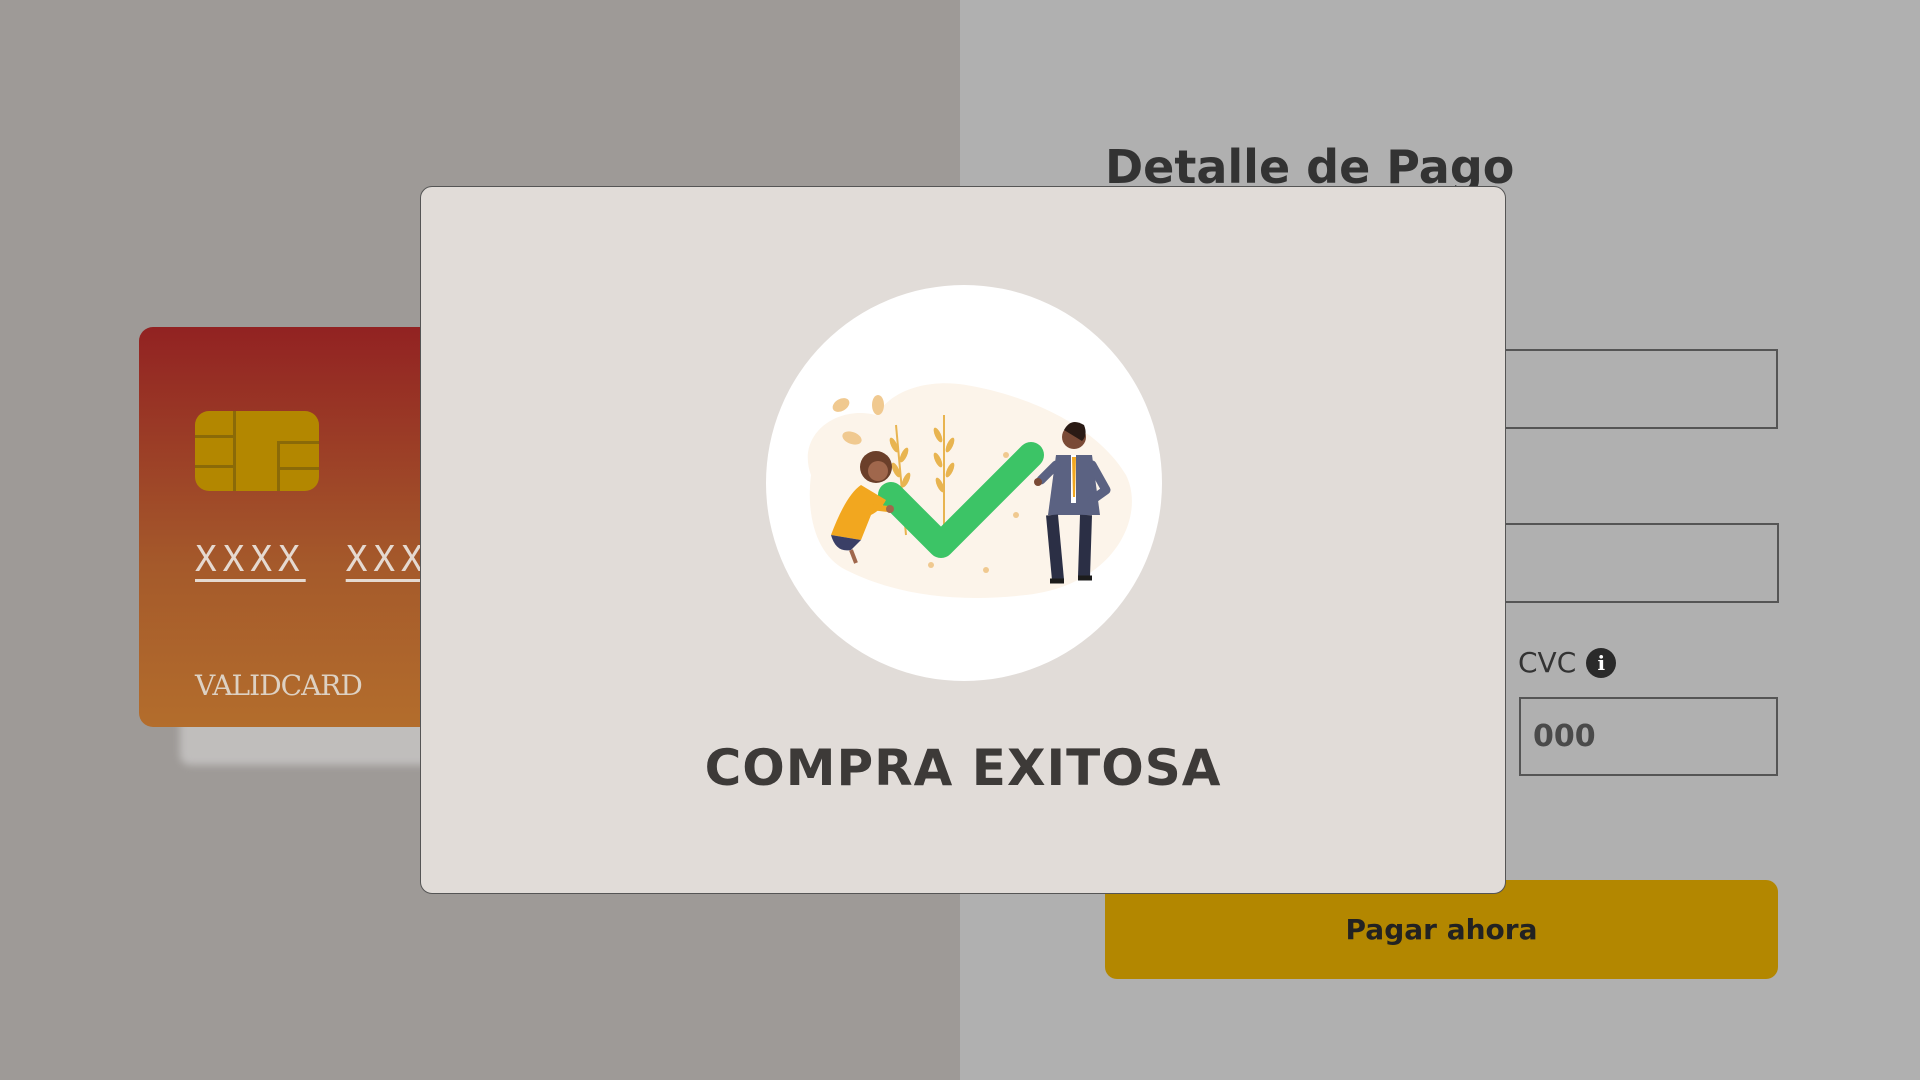 The width and height of the screenshot is (1920, 1080). I want to click on success-checkmark-illustration-icon, so click(969, 490).